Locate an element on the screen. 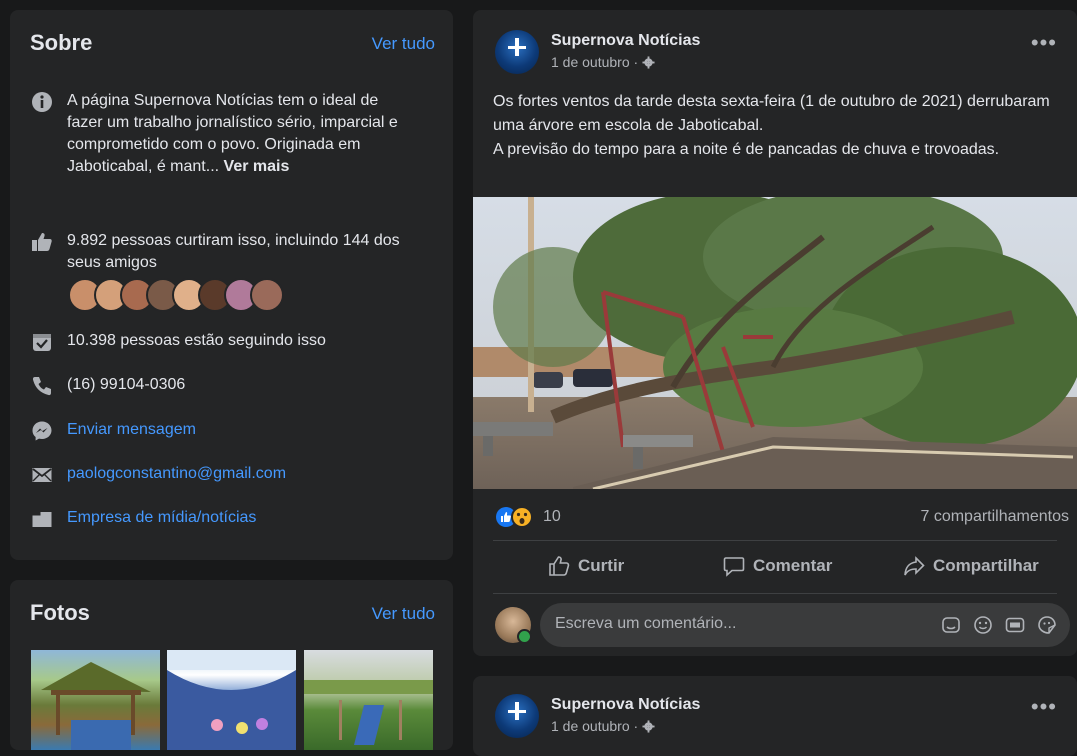  comment-icon is located at coordinates (734, 567).